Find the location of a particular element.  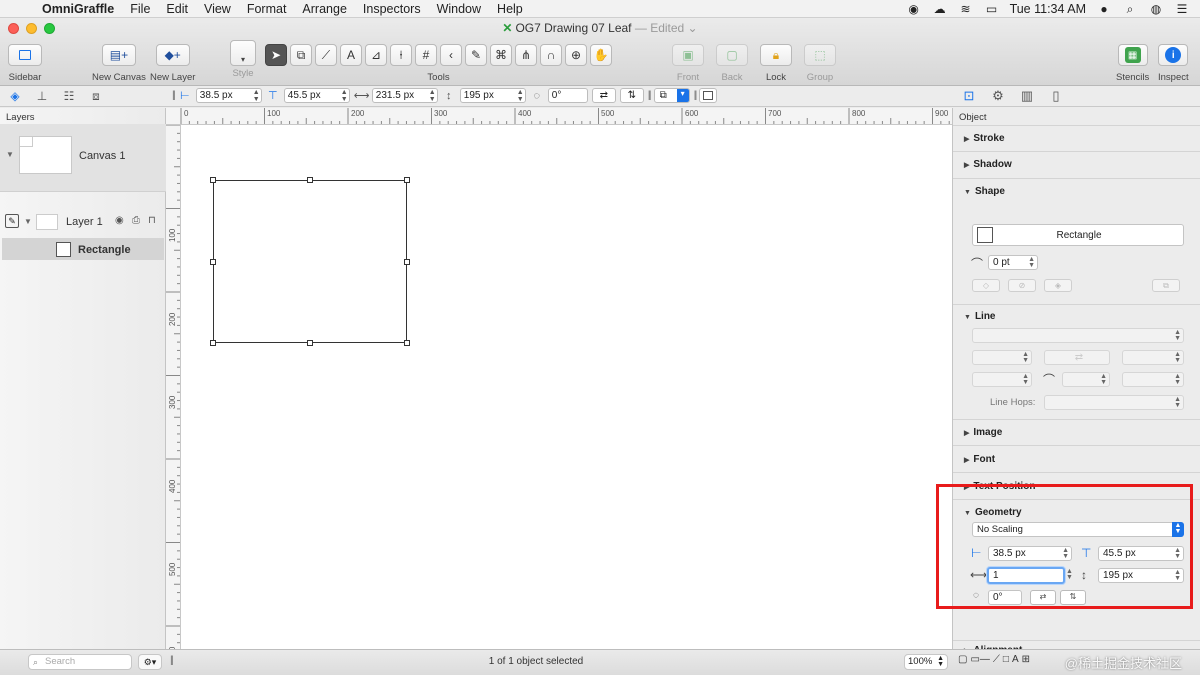

clock: Tue 11:34 AM is located at coordinates (1048, 9).